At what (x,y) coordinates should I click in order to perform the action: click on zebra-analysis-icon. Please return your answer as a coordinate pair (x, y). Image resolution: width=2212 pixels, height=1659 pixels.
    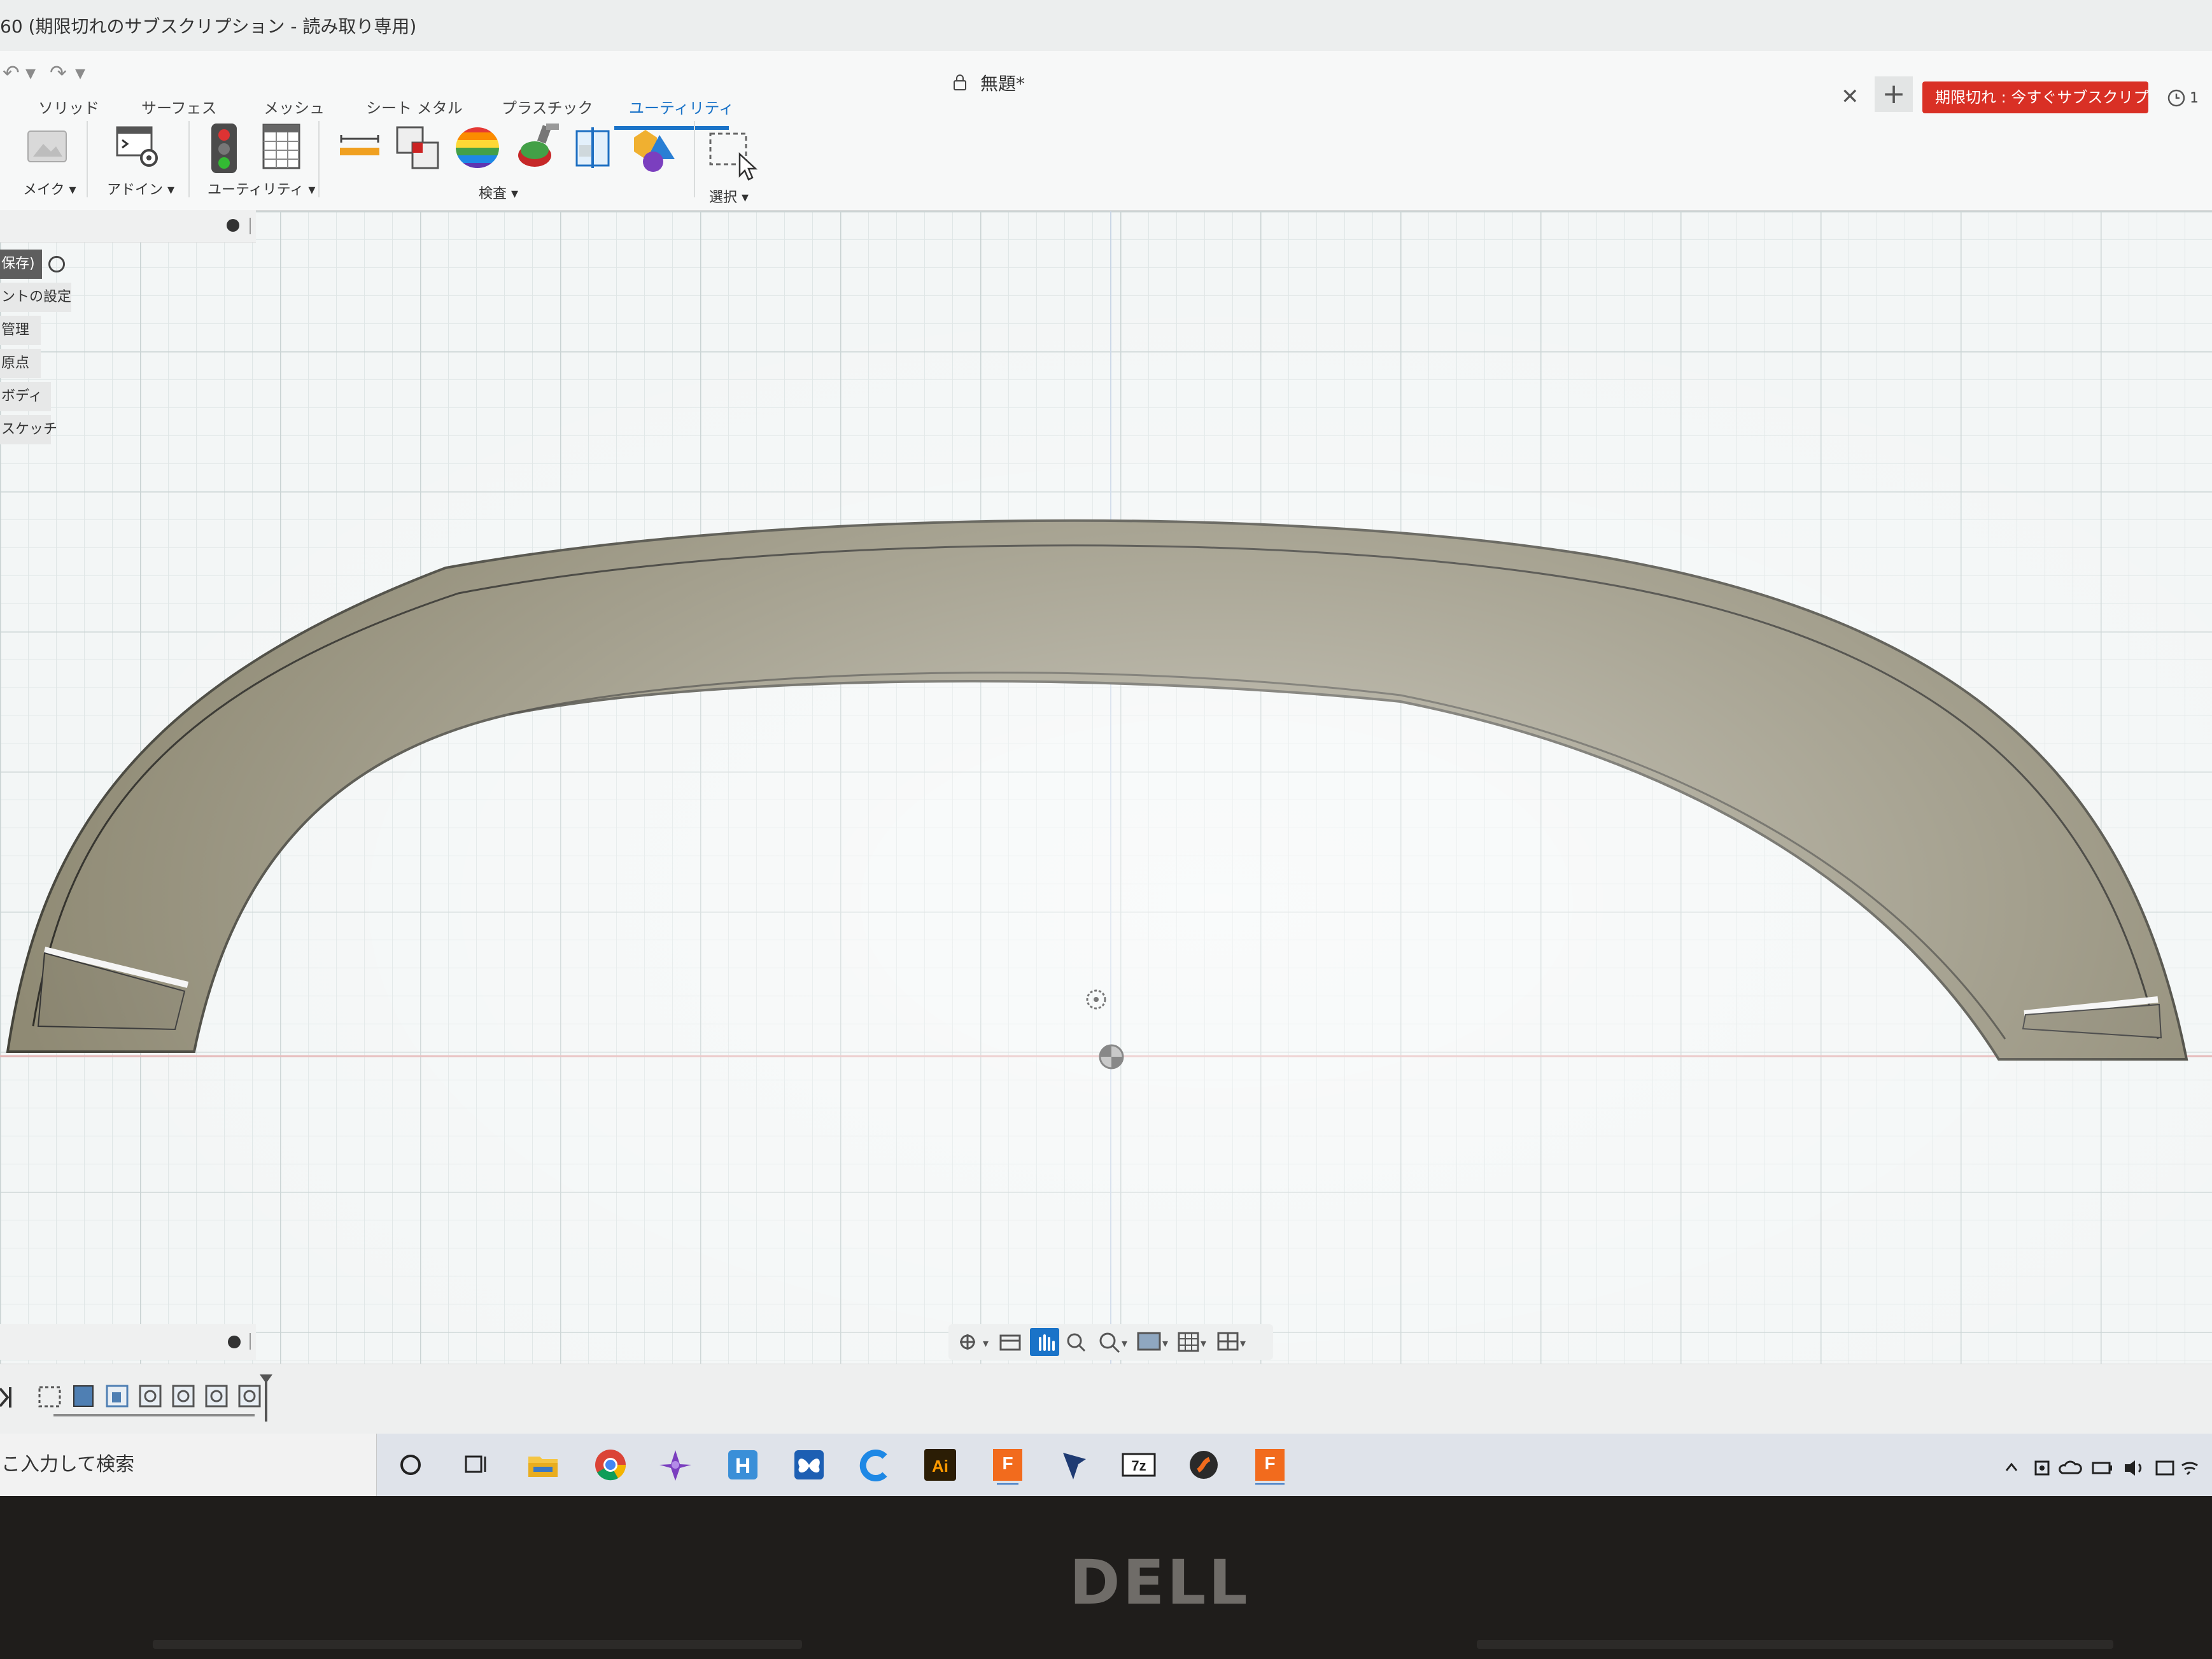
    Looking at the image, I should click on (477, 148).